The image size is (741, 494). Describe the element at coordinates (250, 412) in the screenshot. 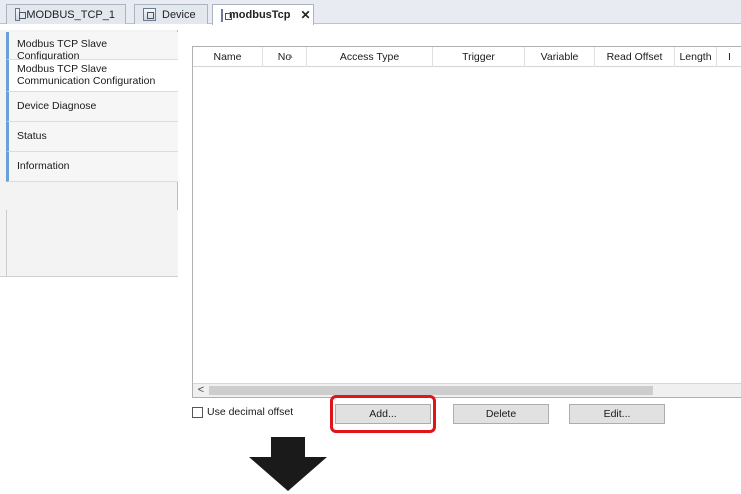

I see `use-decimal-offset-label: Use decimal offset` at that location.